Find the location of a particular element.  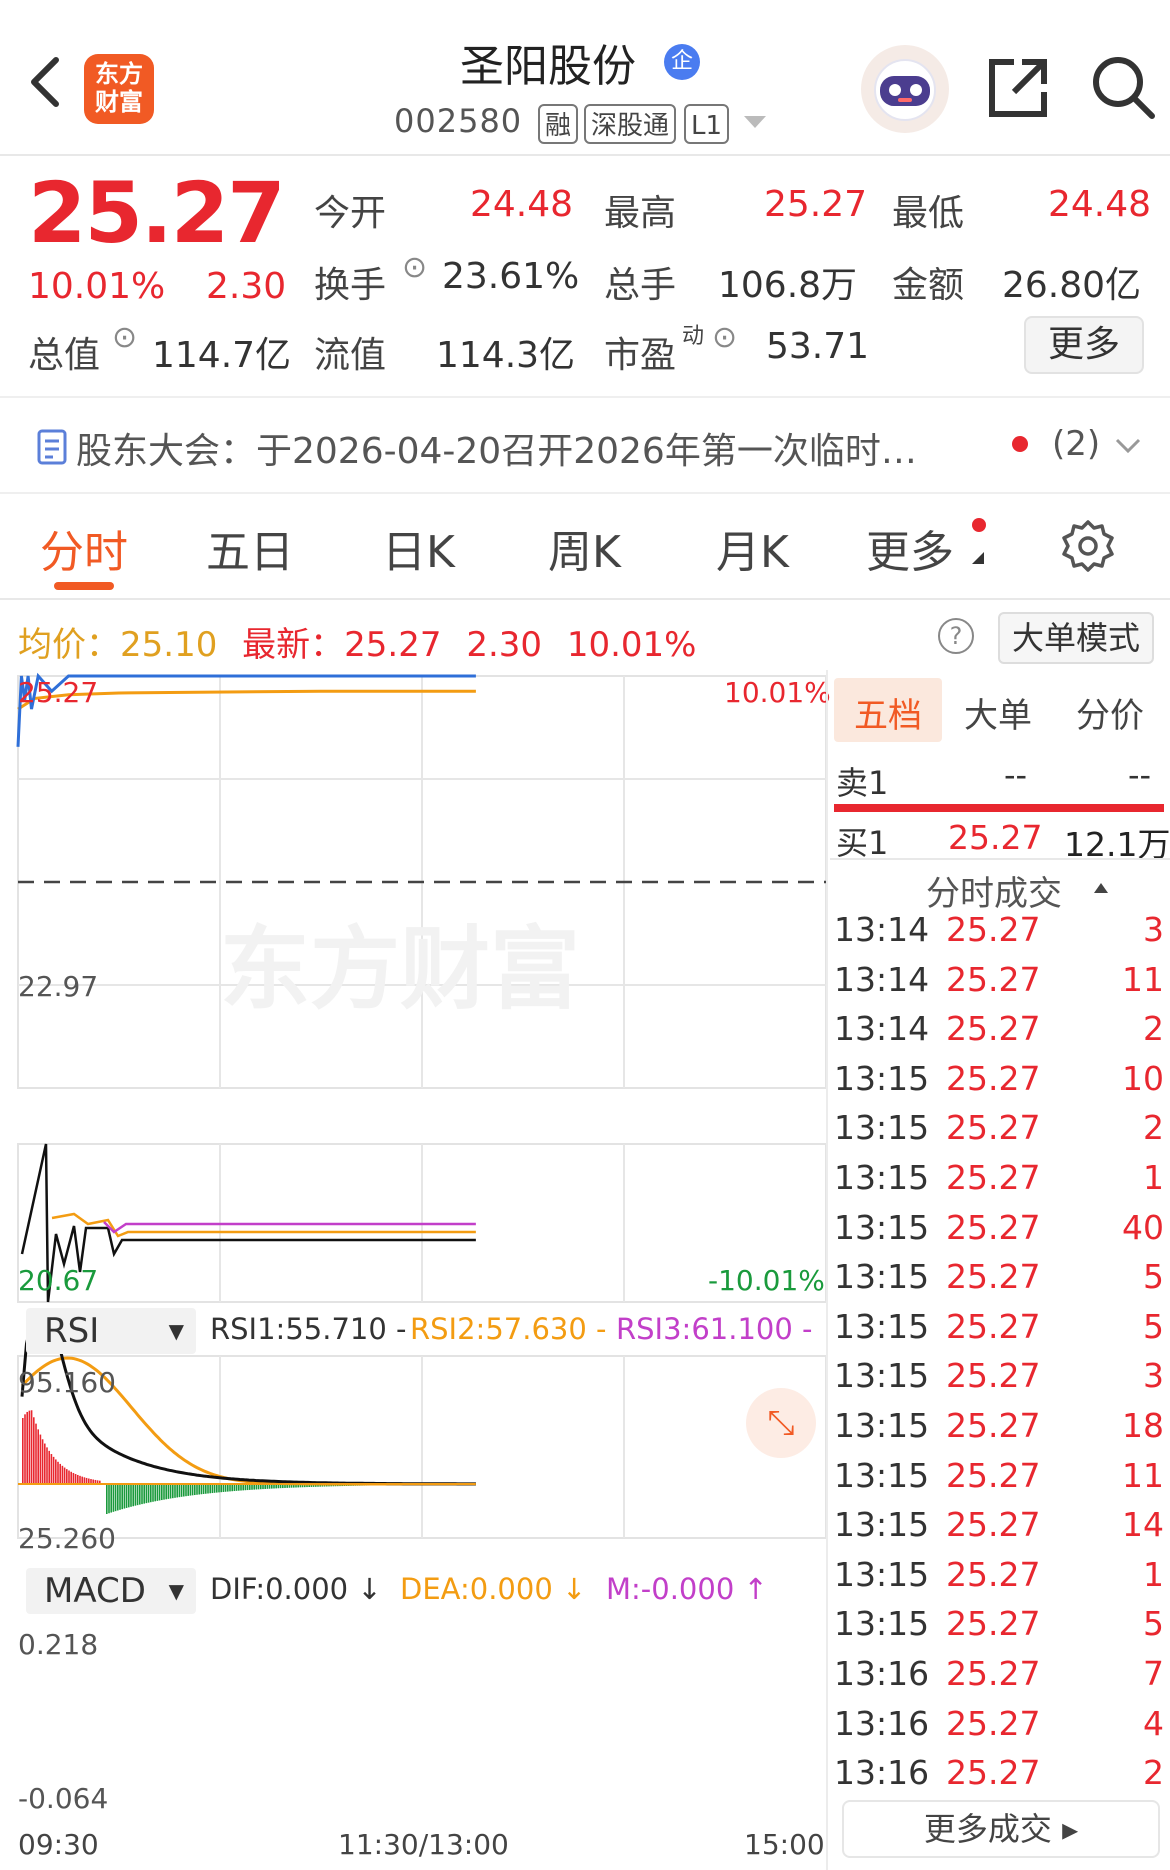

macd-indicator-select: MACD ▼ is located at coordinates (111, 1591).